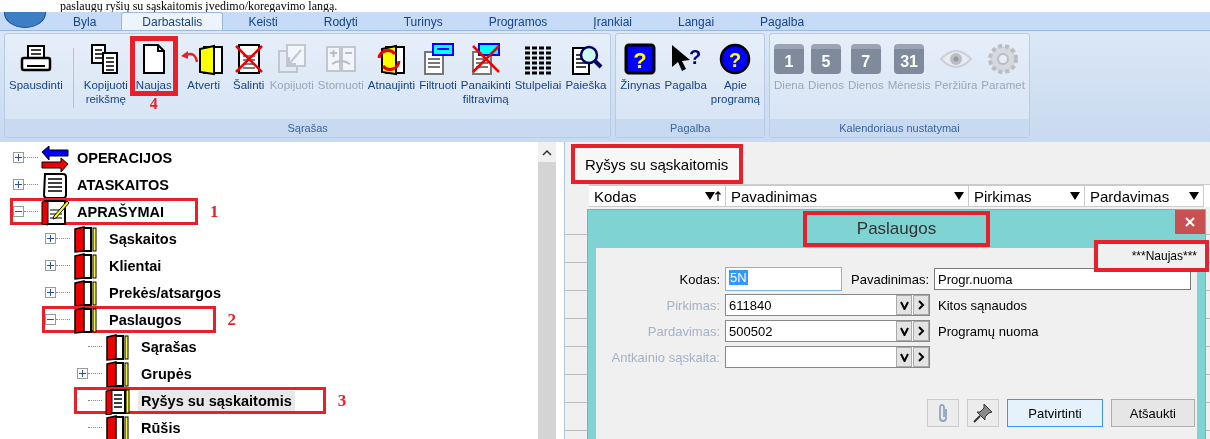  I want to click on pin-button, so click(983, 413).